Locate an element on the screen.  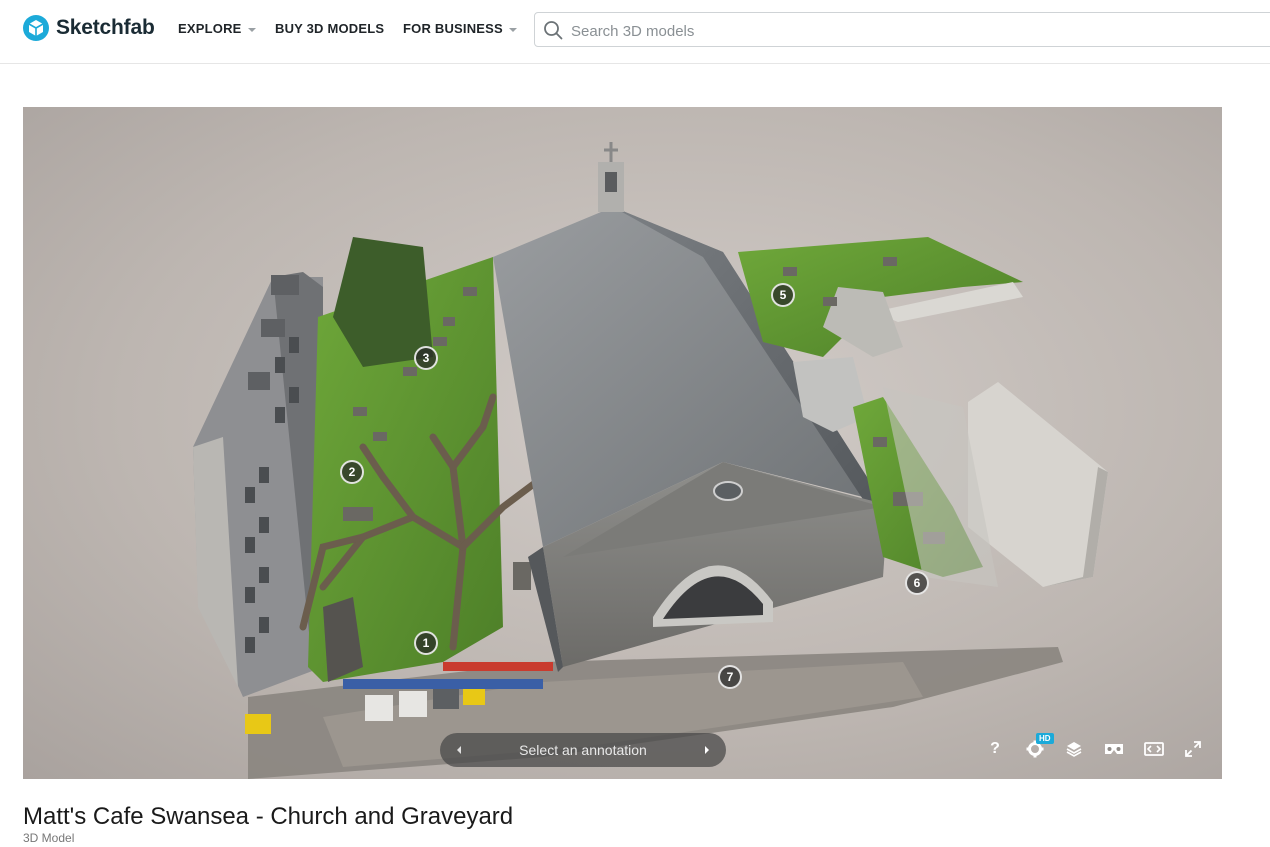
model-type-label: 3D Model is located at coordinates (49, 838).